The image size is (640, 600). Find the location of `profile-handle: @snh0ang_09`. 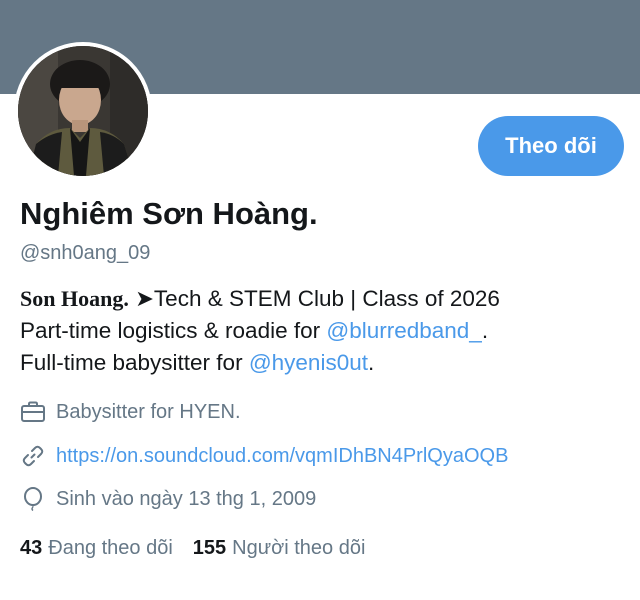

profile-handle: @snh0ang_09 is located at coordinates (85, 253).